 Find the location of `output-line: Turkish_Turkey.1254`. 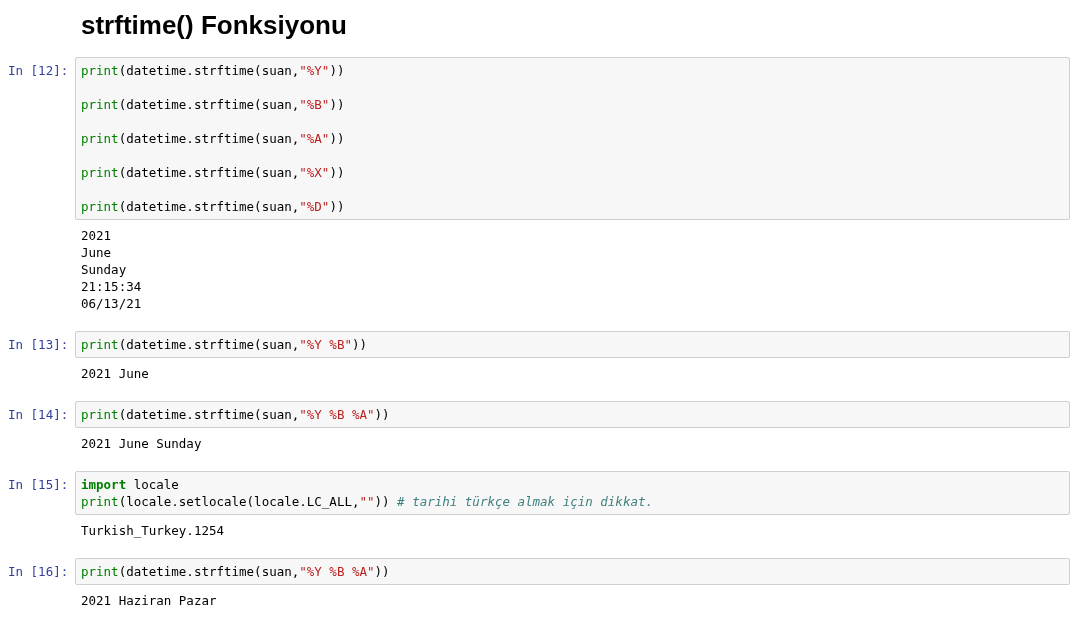

output-line: Turkish_Turkey.1254 is located at coordinates (152, 530).